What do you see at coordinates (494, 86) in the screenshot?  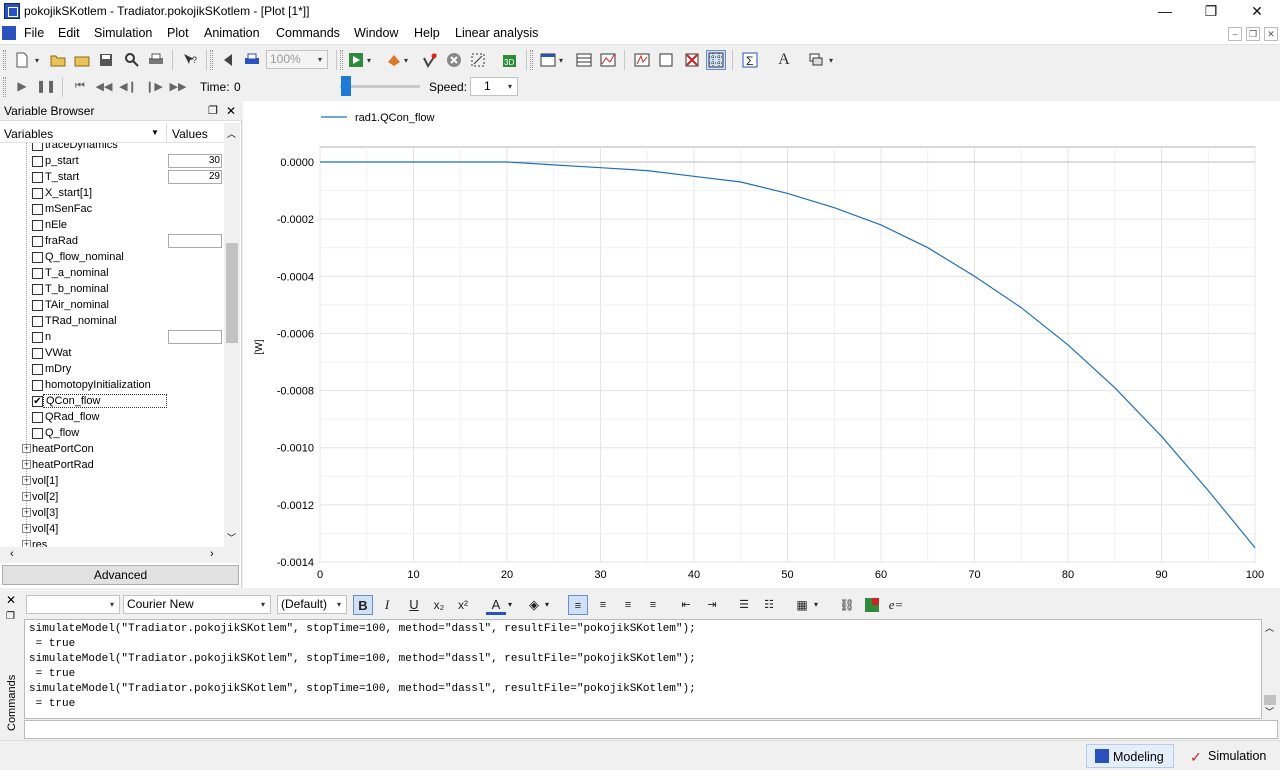 I see `speed-combo: 1 ▾` at bounding box center [494, 86].